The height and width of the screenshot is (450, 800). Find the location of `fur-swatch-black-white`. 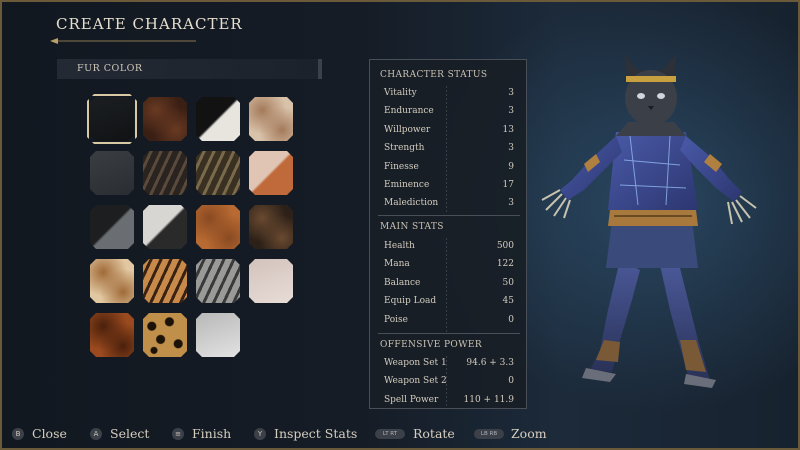

fur-swatch-black-white is located at coordinates (218, 119).